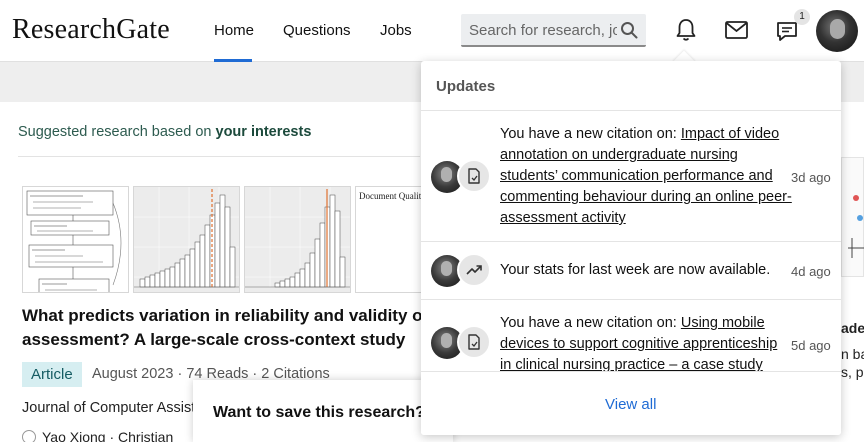 This screenshot has width=864, height=442. What do you see at coordinates (264, 132) in the screenshot?
I see `suggested-interests-link: your interests` at bounding box center [264, 132].